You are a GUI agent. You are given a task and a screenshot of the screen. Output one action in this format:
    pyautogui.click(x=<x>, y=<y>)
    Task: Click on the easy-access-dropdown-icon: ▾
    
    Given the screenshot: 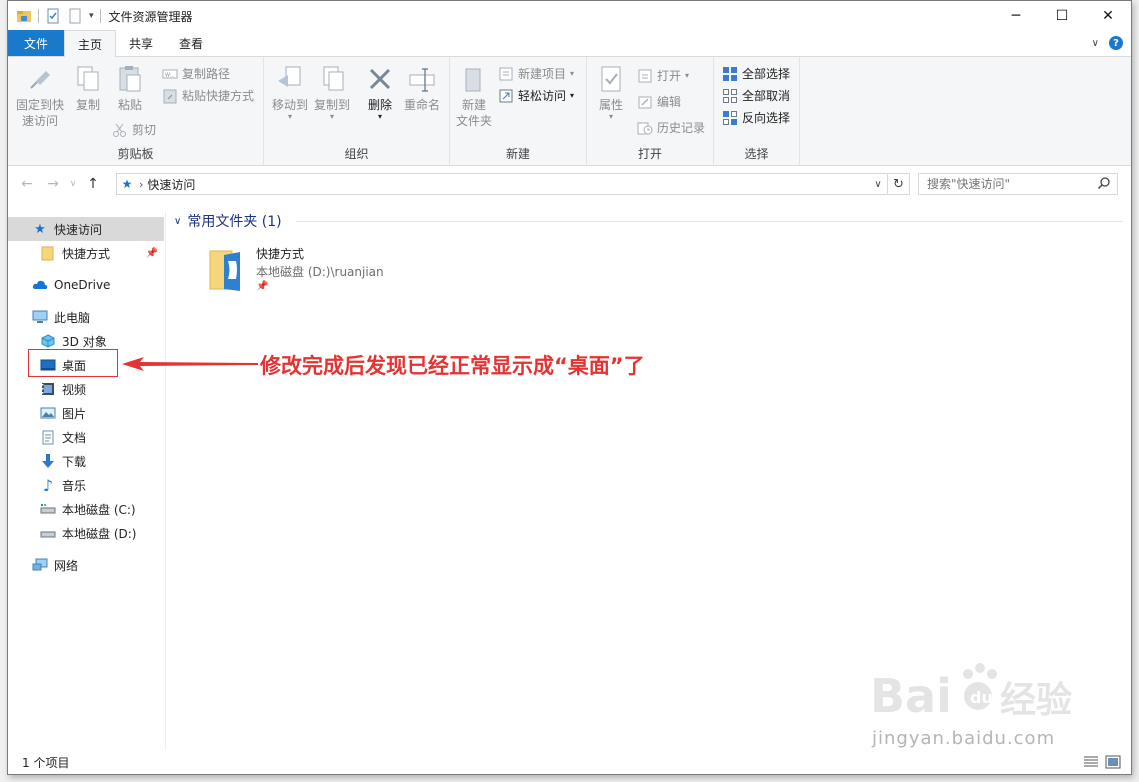 What is the action you would take?
    pyautogui.click(x=572, y=95)
    